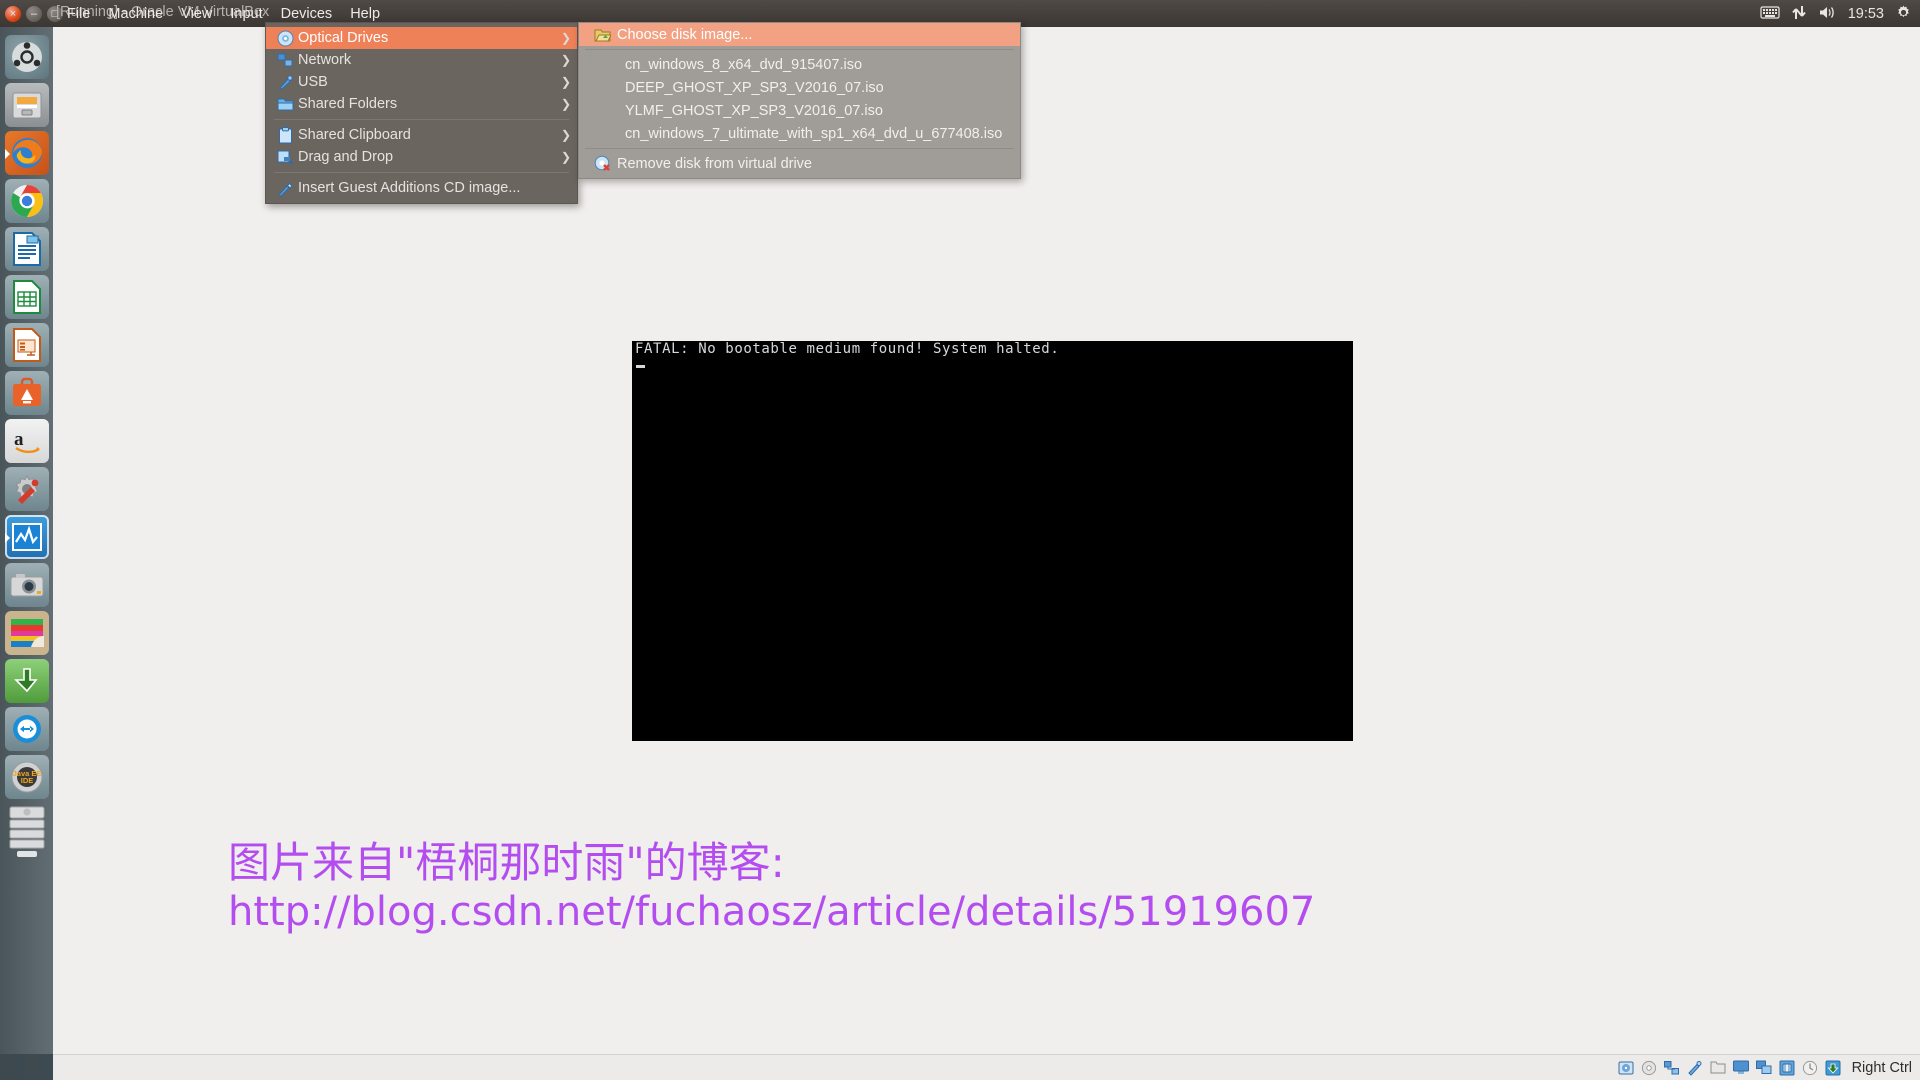 The image size is (1920, 1080). What do you see at coordinates (26, 489) in the screenshot?
I see `launcher-item-system-settings` at bounding box center [26, 489].